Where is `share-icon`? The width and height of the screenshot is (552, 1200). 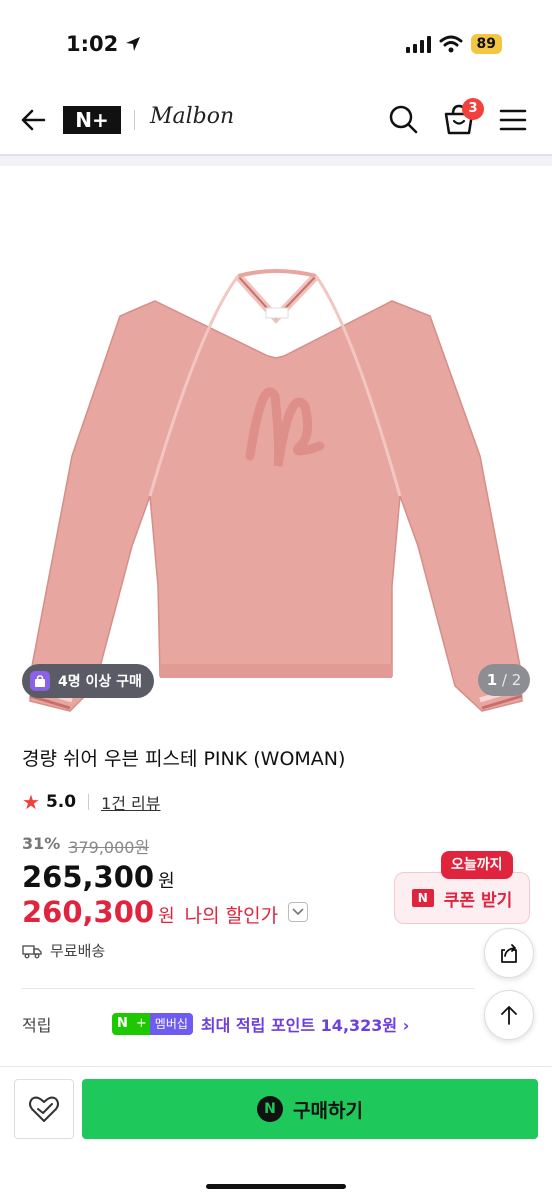 share-icon is located at coordinates (509, 953).